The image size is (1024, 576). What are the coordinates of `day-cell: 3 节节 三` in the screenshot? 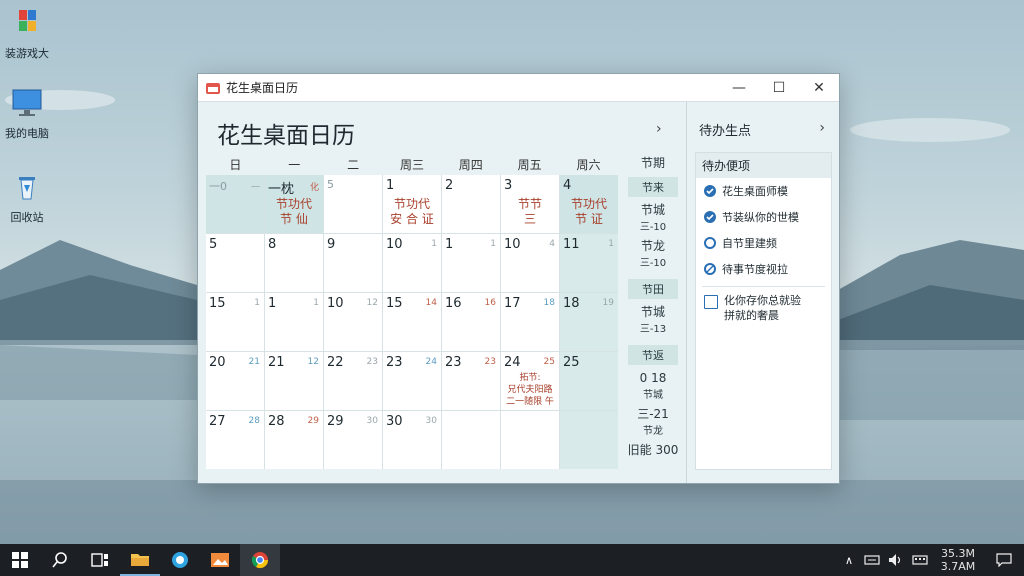 It's located at (530, 204).